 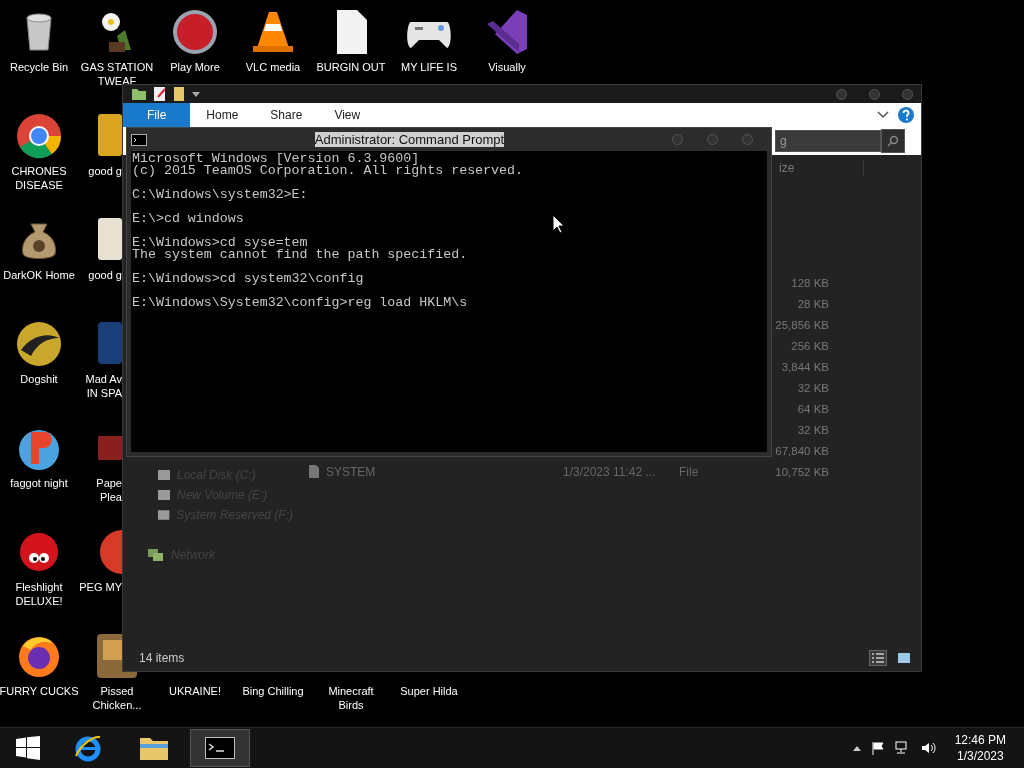 I want to click on icon-label: Mad Av IN SPA, so click(x=103, y=386).